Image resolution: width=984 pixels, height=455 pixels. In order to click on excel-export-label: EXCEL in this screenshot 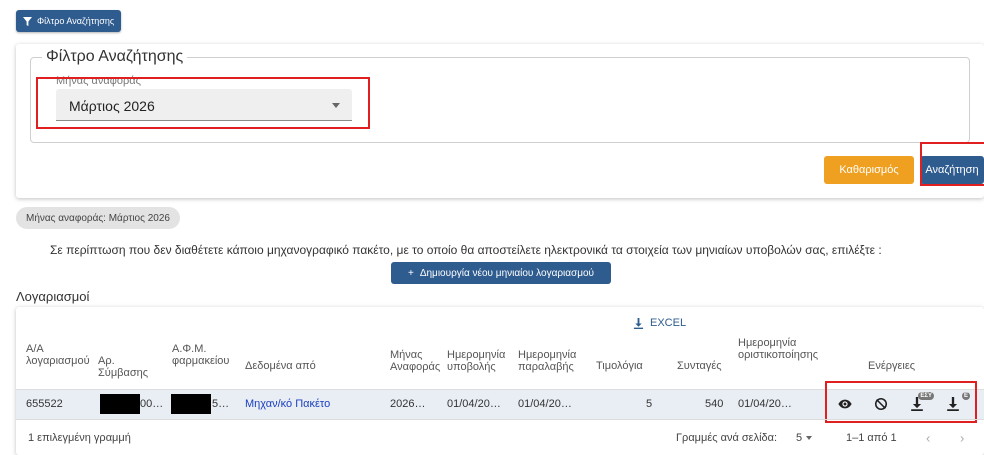, I will do `click(668, 323)`.